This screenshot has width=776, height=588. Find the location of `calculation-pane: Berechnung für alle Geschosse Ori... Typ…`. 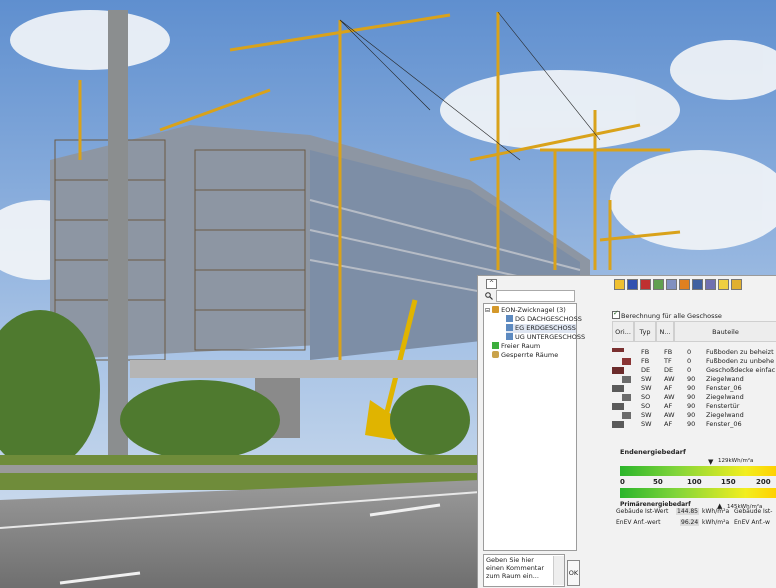

calculation-pane: Berechnung für alle Geschosse Ori... Typ… is located at coordinates (678, 432).